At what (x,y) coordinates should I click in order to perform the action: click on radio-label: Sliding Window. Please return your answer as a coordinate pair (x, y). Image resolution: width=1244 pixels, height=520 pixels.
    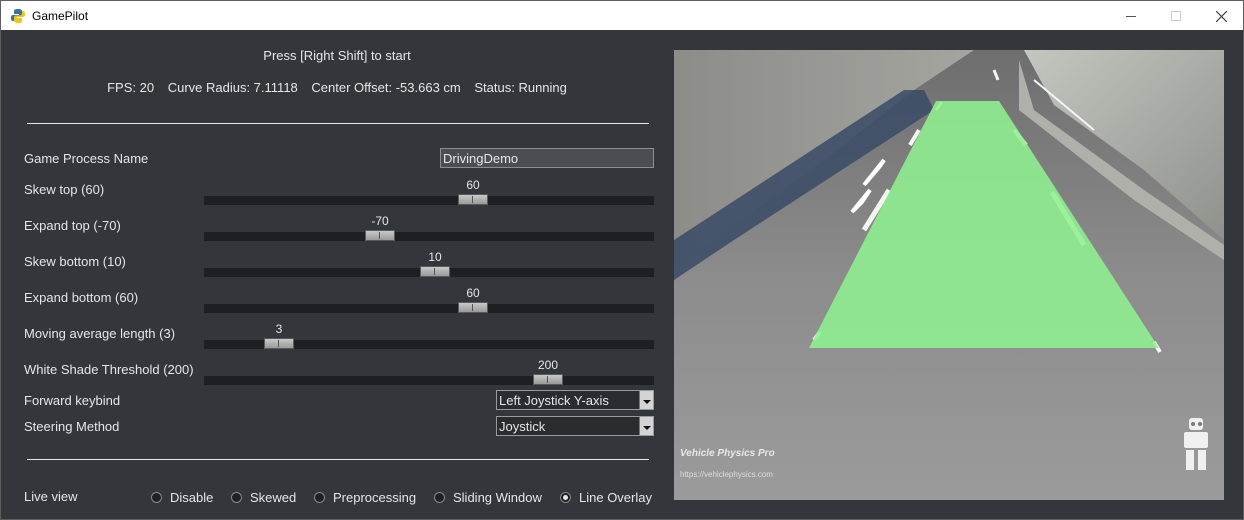
    Looking at the image, I should click on (497, 497).